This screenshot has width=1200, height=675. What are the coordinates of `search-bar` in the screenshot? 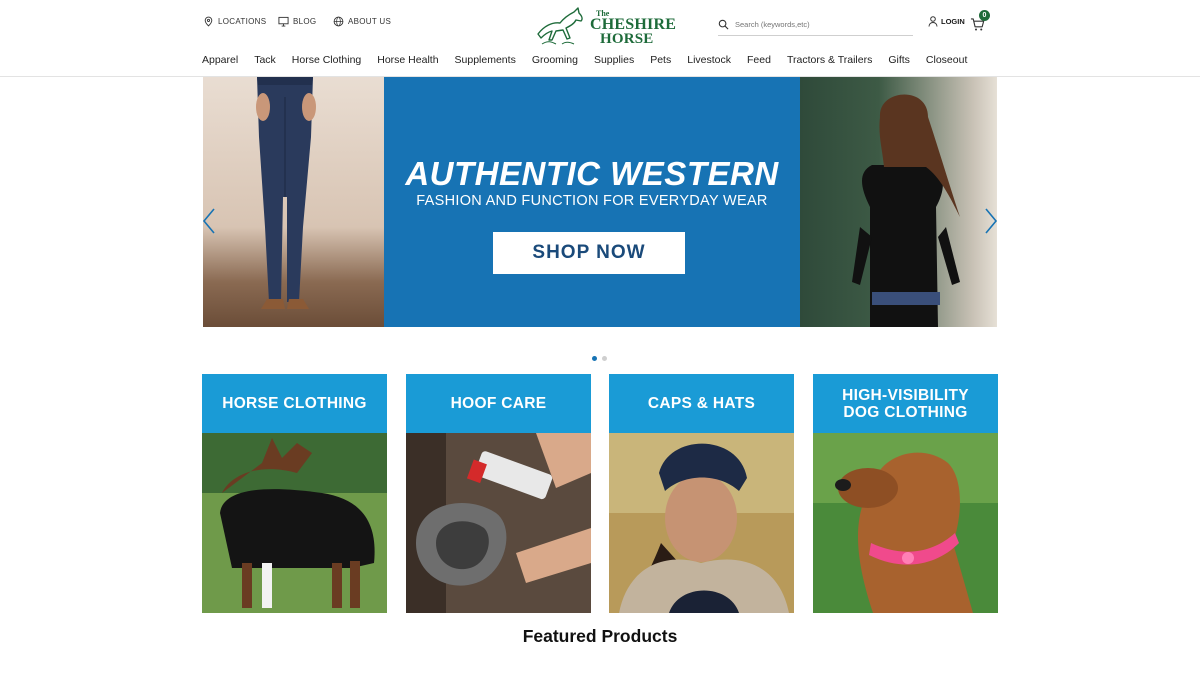 It's located at (815, 25).